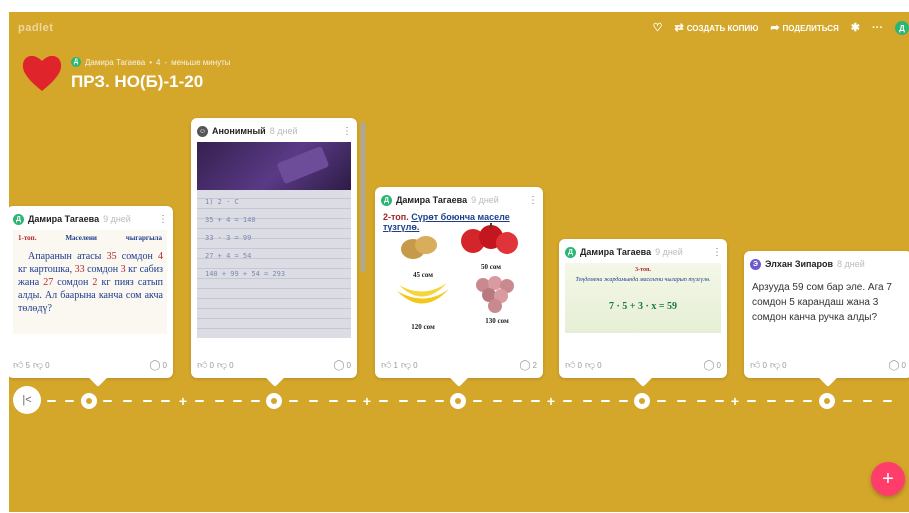  I want to click on board-actions: ♡ ⇄ СОЗДАТЬ КОПИЮ ➦ ПОДЕЛИТЬСЯ ✱ ··· Д, so click(781, 28).